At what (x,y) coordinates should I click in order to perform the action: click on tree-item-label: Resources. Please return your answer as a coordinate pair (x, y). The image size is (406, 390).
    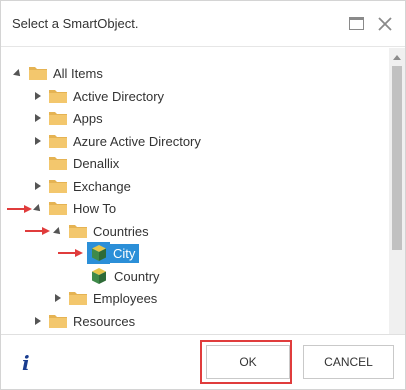
    Looking at the image, I should click on (104, 321).